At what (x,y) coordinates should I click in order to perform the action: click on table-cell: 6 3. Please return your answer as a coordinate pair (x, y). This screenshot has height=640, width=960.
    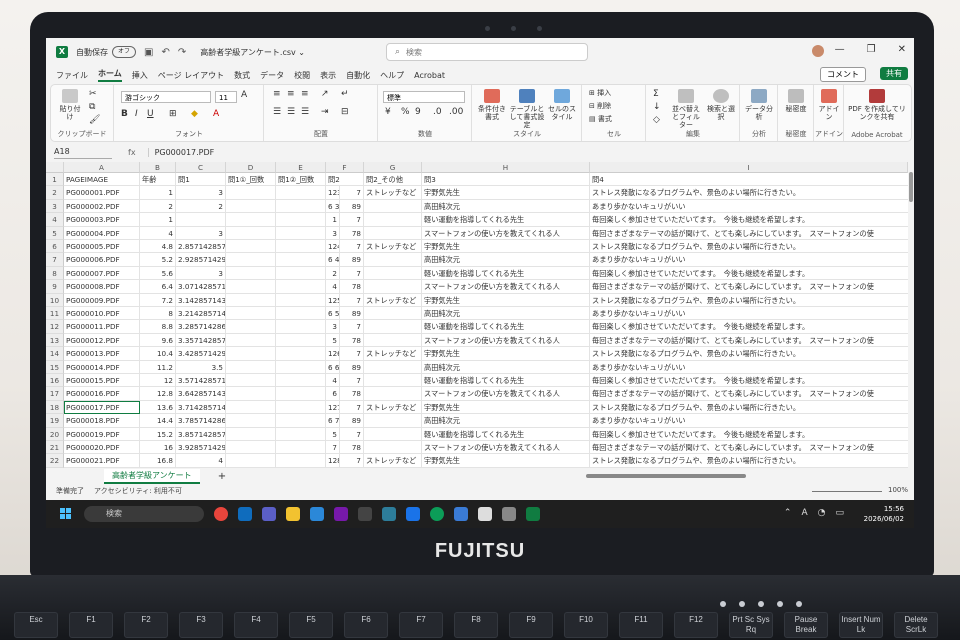
    Looking at the image, I should click on (333, 206).